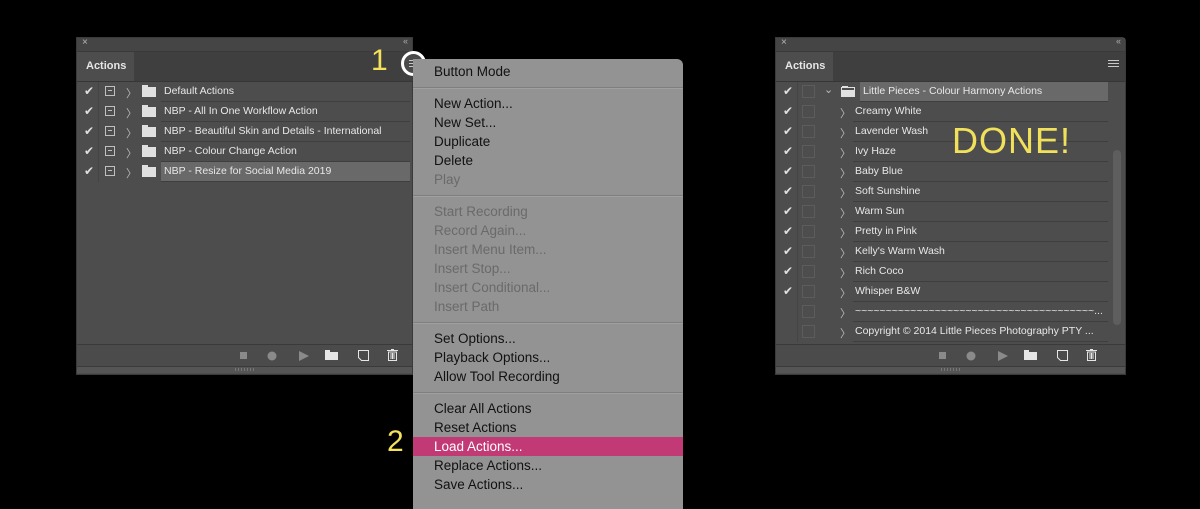 Image resolution: width=1200 pixels, height=509 pixels. I want to click on action-row: ✔ 〉 Kelly's Warm Wash, so click(950, 252).